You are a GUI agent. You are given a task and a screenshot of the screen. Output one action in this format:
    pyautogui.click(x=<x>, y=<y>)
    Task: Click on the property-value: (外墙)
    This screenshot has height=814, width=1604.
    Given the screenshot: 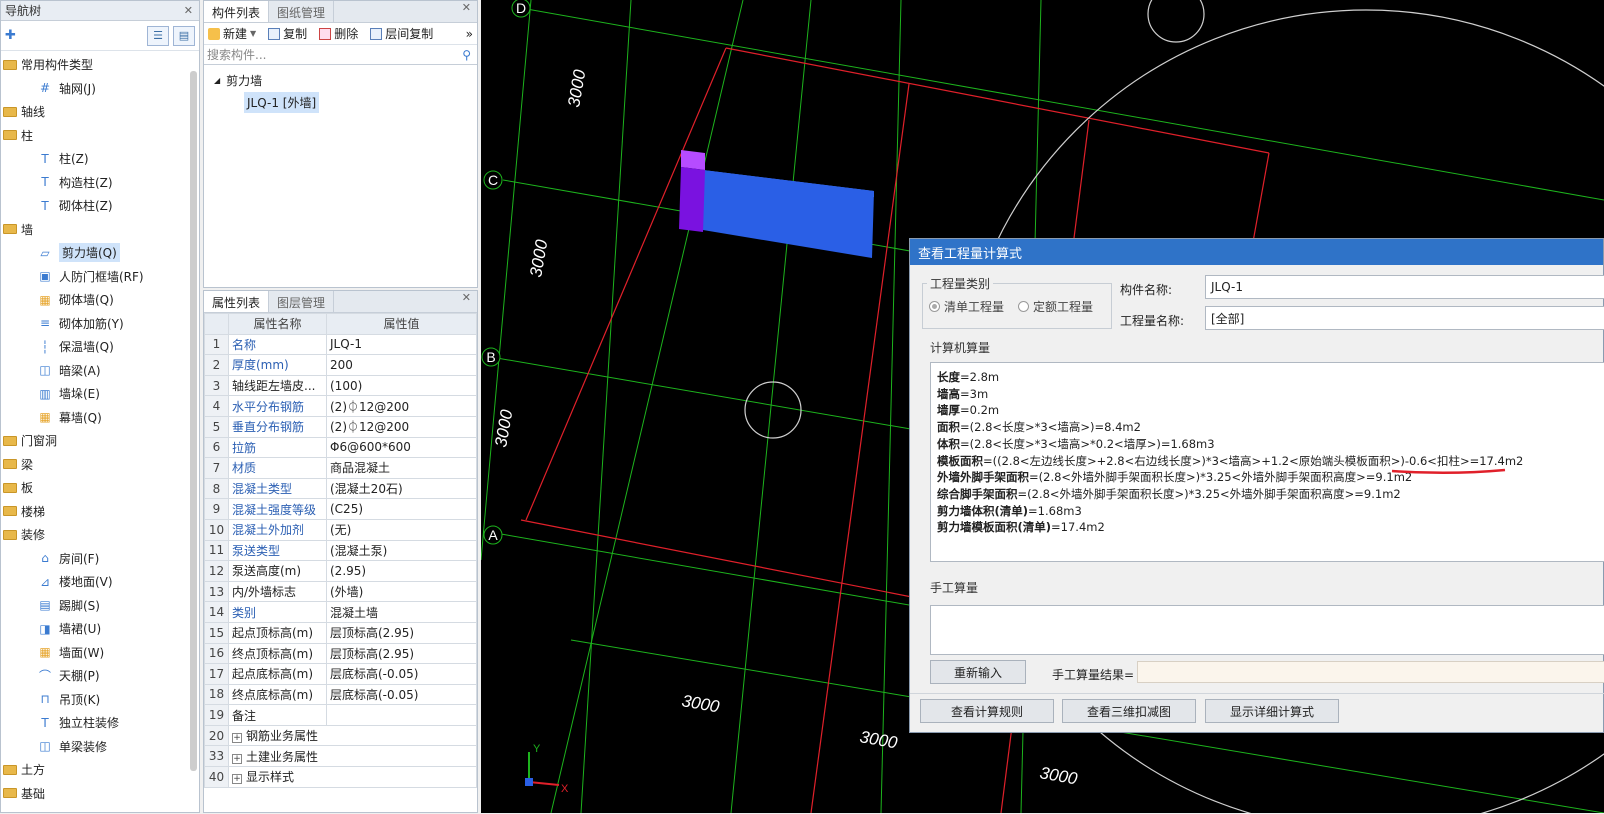 What is the action you would take?
    pyautogui.click(x=401, y=591)
    